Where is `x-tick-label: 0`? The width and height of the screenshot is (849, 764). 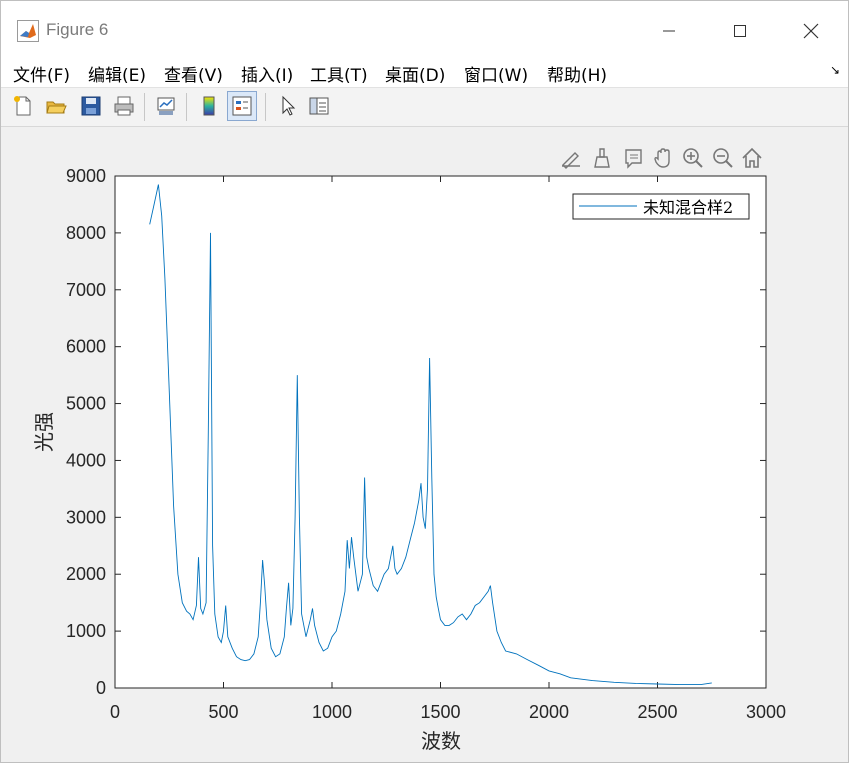 x-tick-label: 0 is located at coordinates (115, 712).